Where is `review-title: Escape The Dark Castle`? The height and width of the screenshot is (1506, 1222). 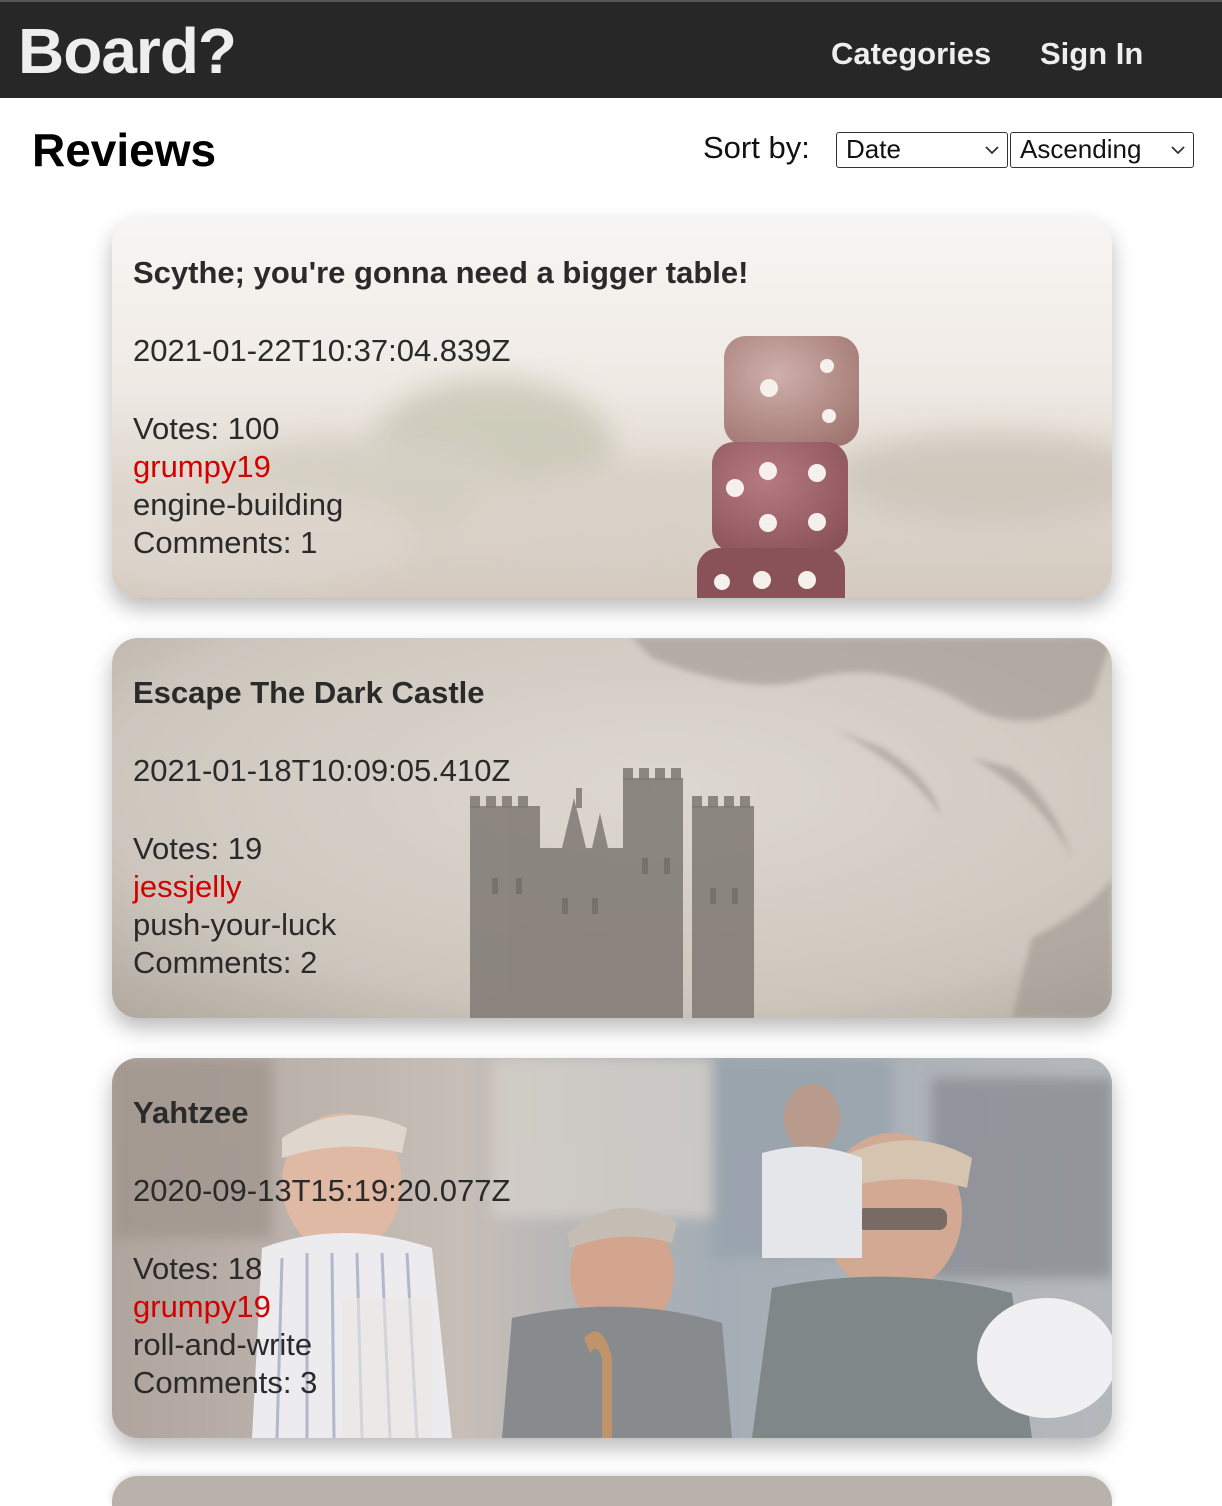 review-title: Escape The Dark Castle is located at coordinates (603, 693).